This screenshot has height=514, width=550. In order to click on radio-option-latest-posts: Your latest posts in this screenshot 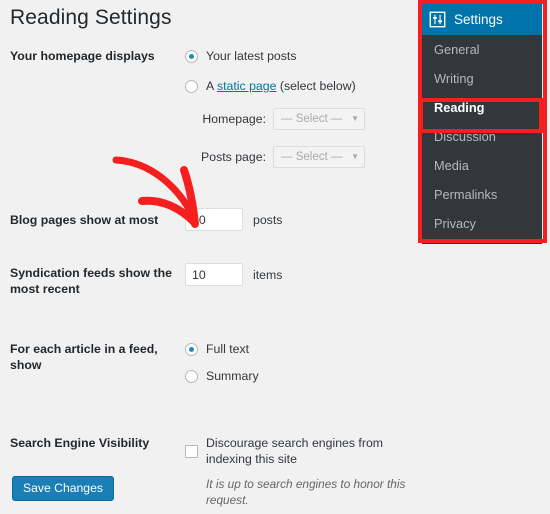, I will do `click(302, 56)`.